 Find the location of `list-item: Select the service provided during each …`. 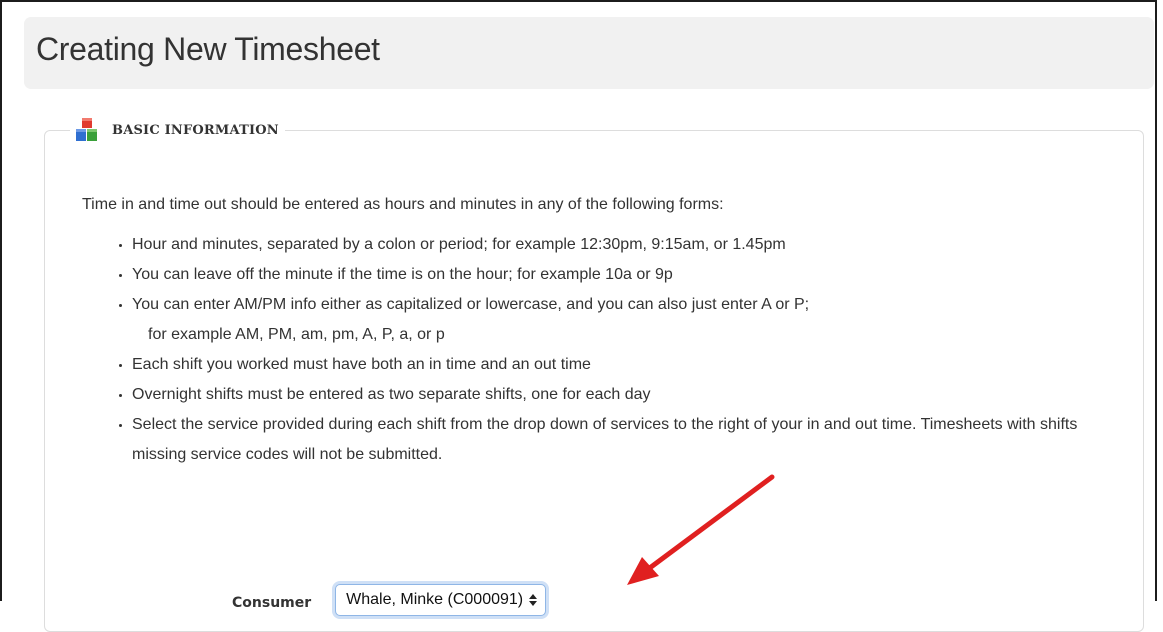

list-item: Select the service provided during each … is located at coordinates (627, 440).